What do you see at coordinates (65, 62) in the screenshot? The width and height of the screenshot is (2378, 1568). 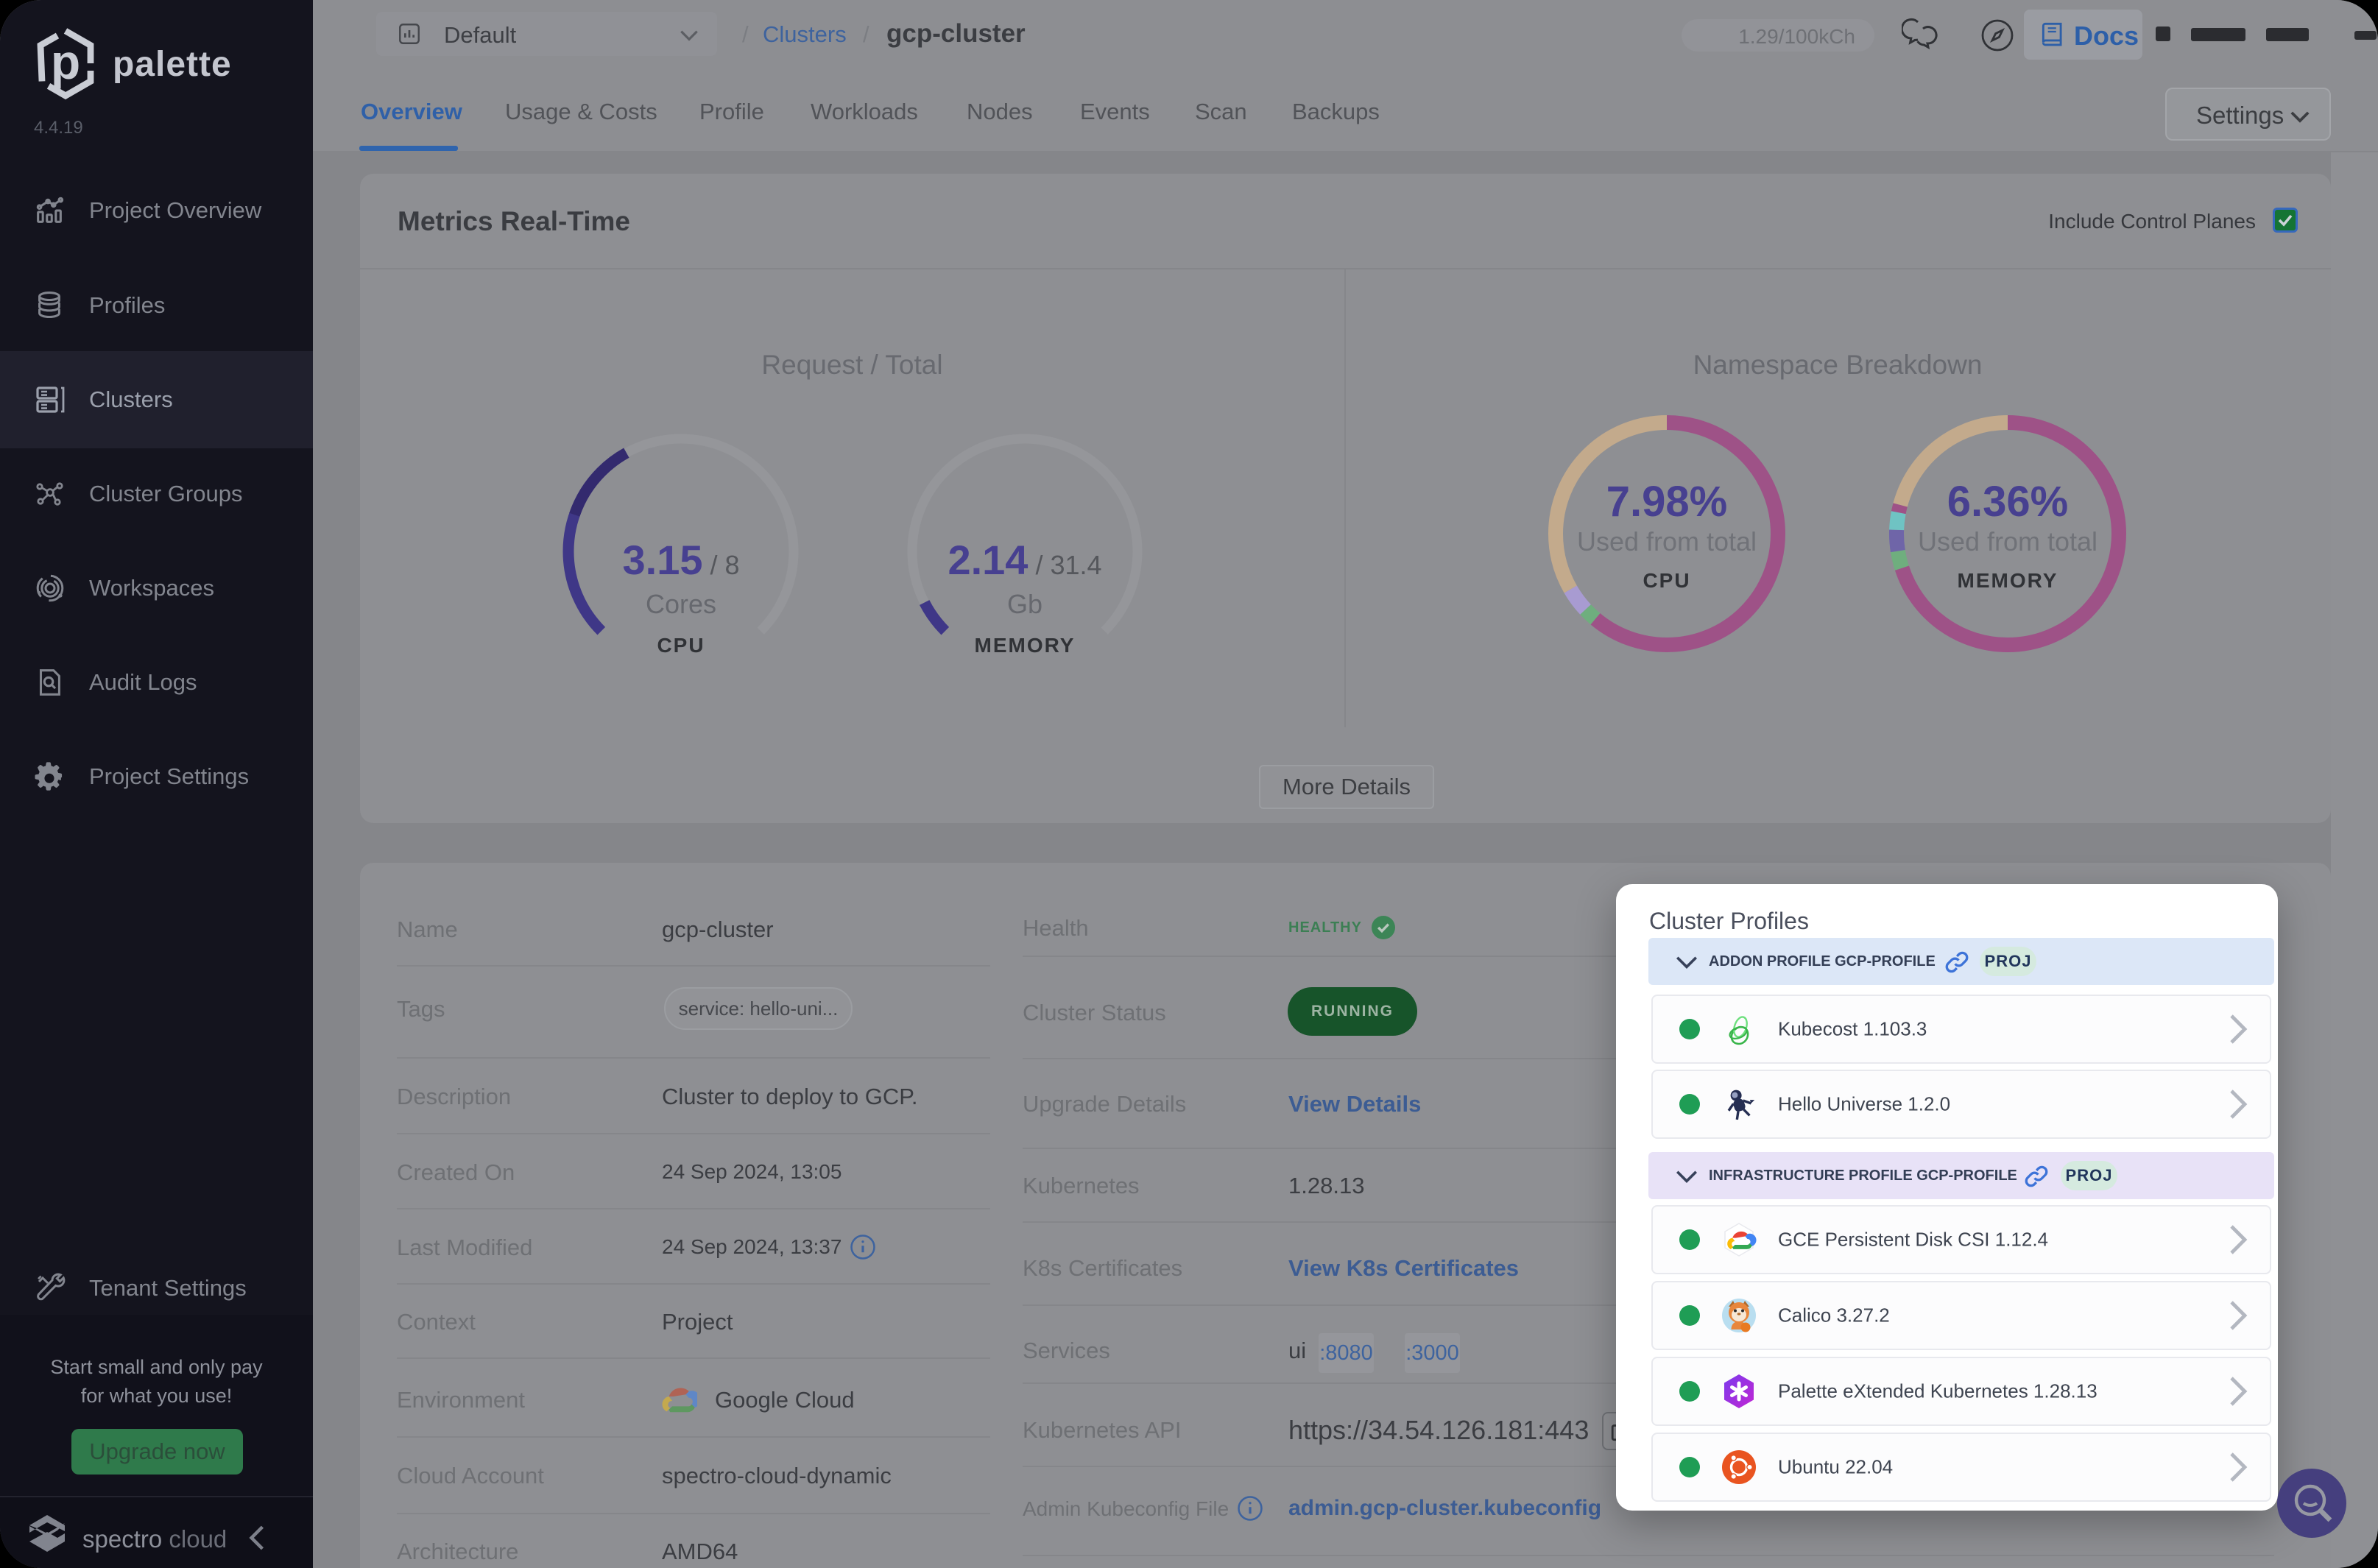 I see `svg-text: p` at bounding box center [65, 62].